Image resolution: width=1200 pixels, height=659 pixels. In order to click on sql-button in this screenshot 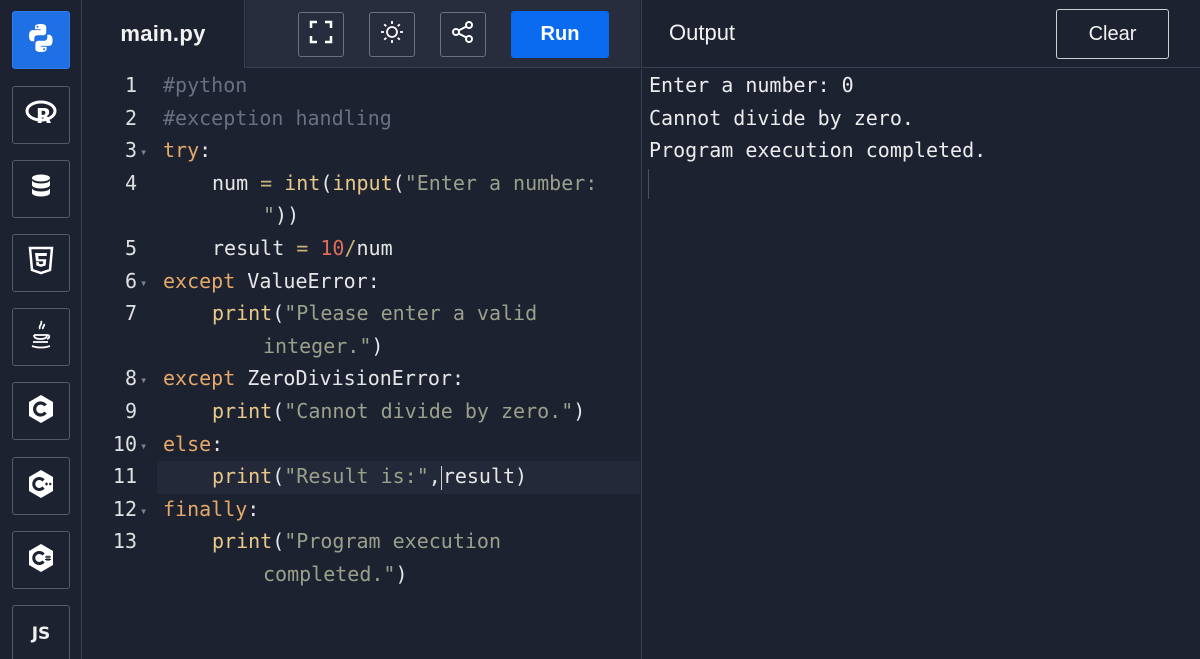, I will do `click(41, 189)`.